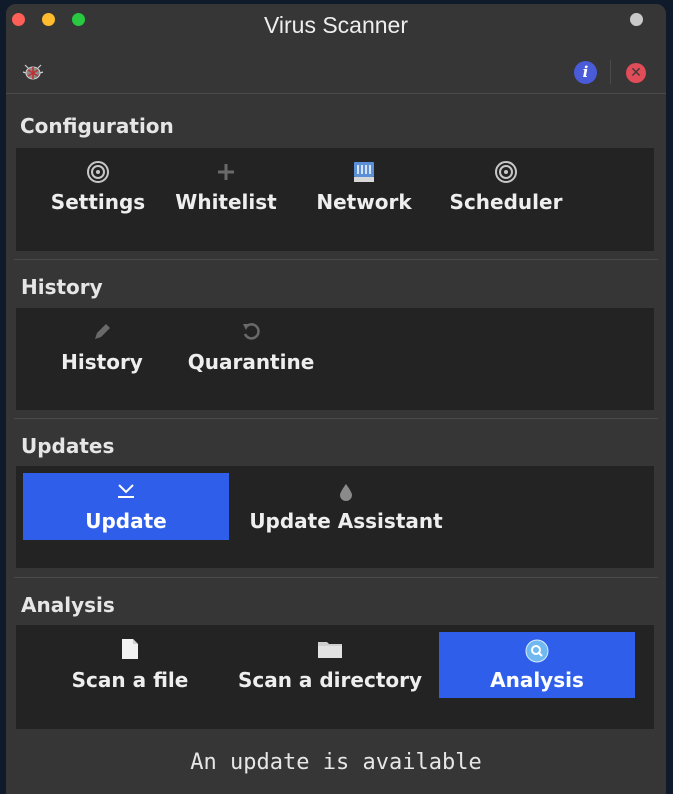 The height and width of the screenshot is (794, 673). I want to click on window-title: Virus Scanner, so click(336, 25).